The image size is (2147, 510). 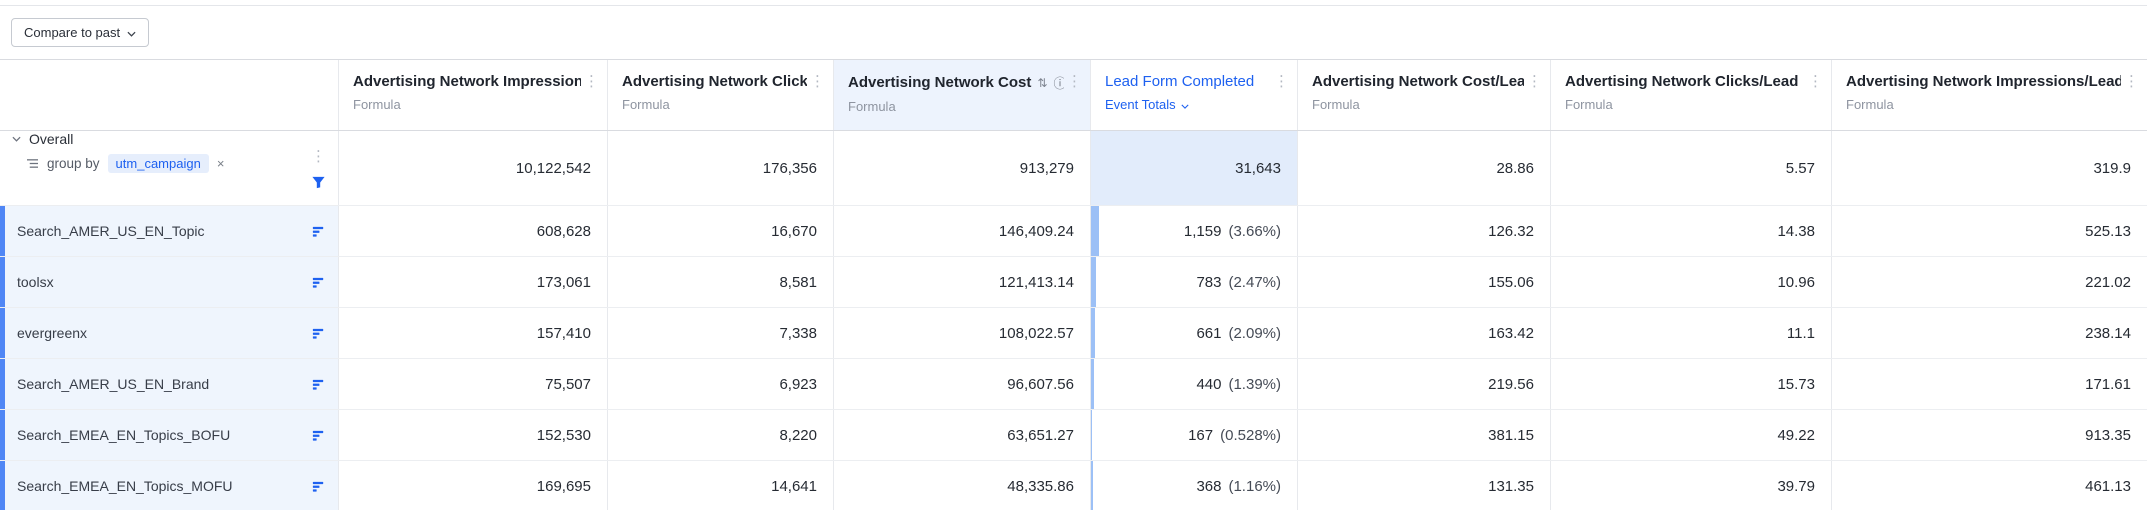 What do you see at coordinates (1254, 384) in the screenshot?
I see `metric-percent: (1.39%)` at bounding box center [1254, 384].